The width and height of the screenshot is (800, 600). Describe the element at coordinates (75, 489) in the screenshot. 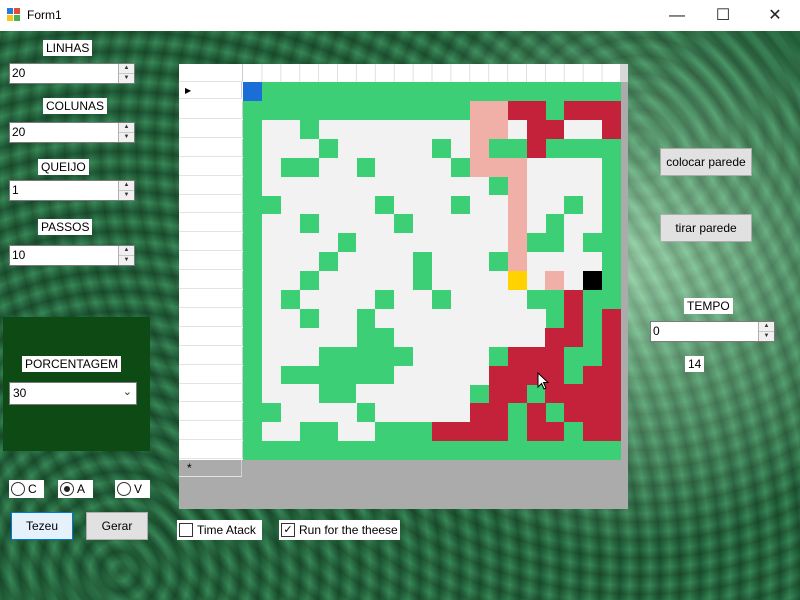

I see `radio-a: A` at that location.